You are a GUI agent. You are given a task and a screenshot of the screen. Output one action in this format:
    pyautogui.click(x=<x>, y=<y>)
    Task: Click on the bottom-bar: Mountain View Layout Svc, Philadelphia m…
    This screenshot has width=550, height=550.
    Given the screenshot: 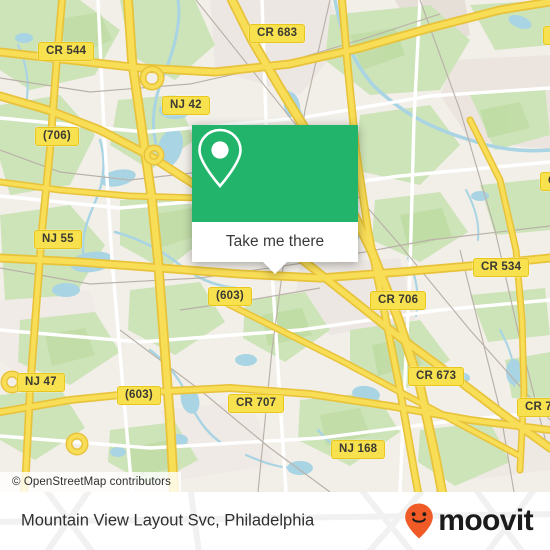 What is the action you would take?
    pyautogui.click(x=275, y=521)
    